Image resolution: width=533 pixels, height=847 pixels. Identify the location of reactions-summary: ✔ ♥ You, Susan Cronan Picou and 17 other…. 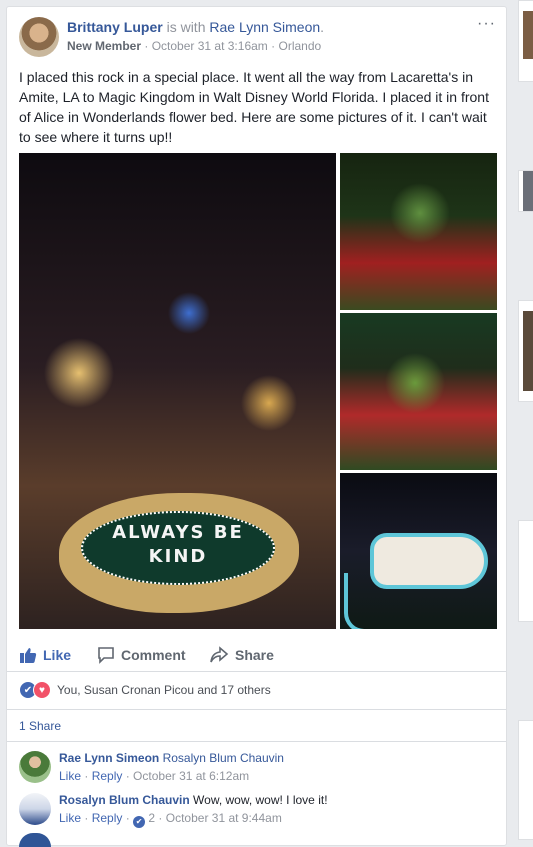
(145, 690).